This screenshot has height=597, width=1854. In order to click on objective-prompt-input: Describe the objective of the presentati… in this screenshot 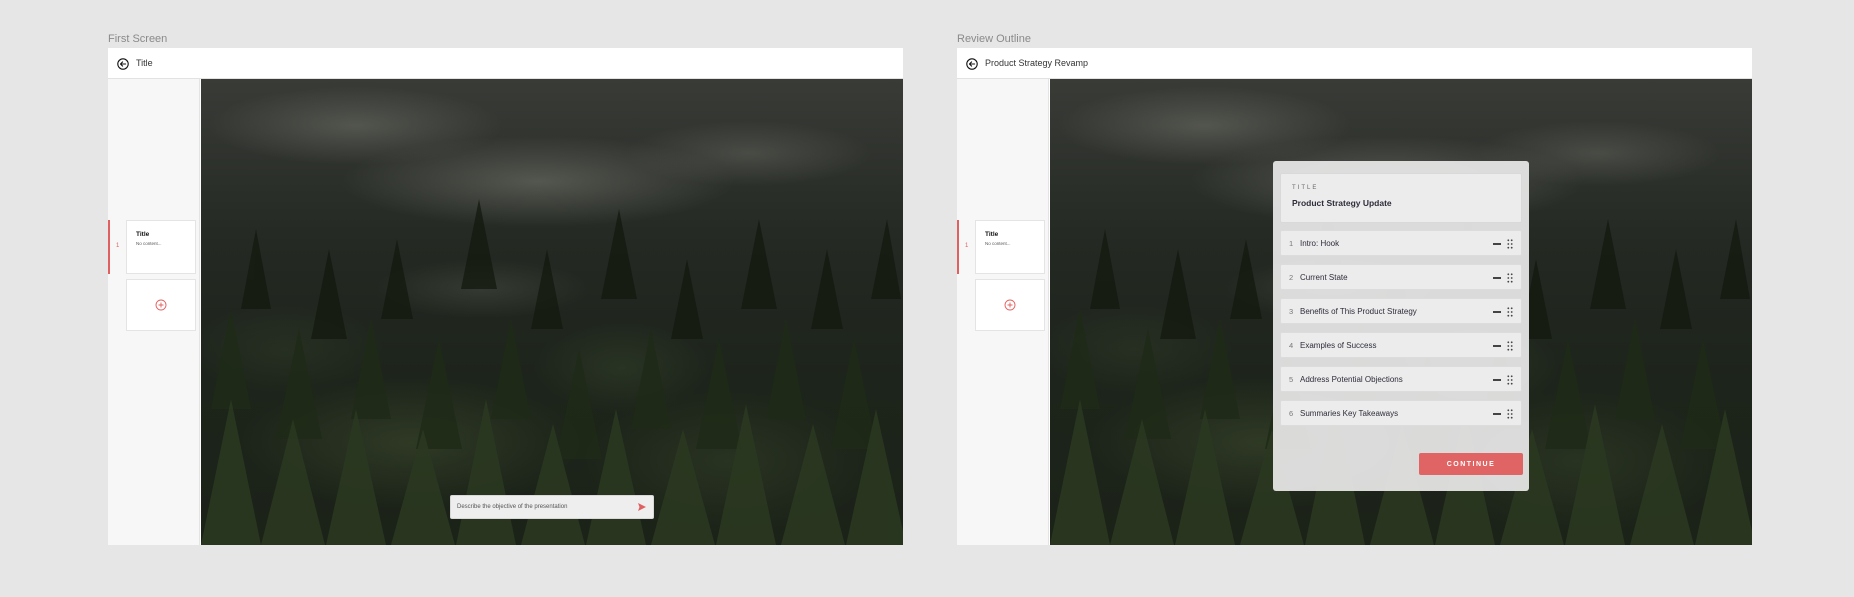, I will do `click(552, 507)`.